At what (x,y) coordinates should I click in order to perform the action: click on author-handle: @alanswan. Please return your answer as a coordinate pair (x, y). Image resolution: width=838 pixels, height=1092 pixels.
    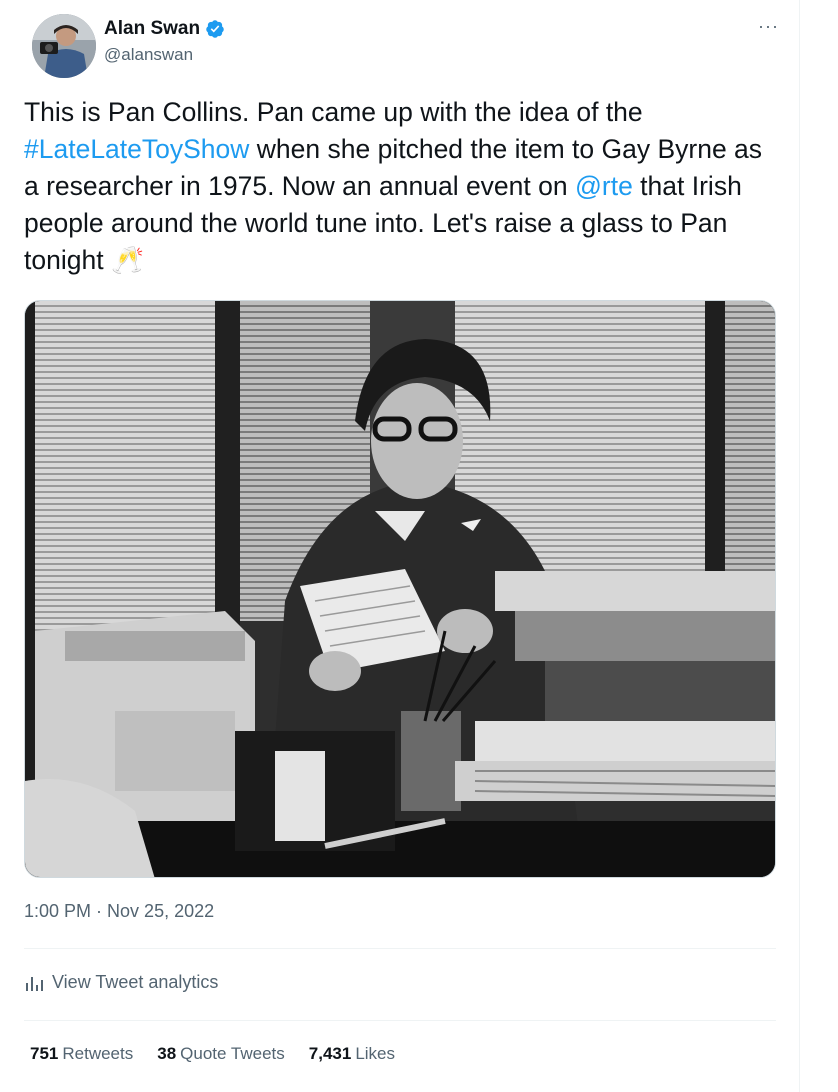
    Looking at the image, I should click on (148, 55).